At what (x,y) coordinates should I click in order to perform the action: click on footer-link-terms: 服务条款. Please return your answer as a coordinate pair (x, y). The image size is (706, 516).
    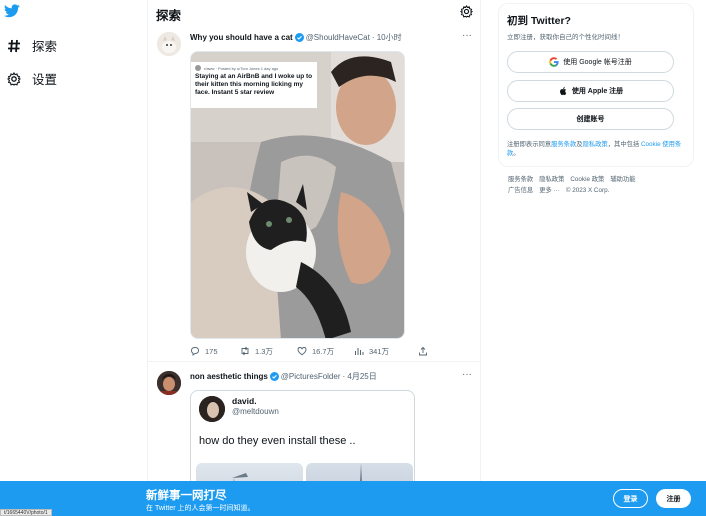
    Looking at the image, I should click on (520, 179).